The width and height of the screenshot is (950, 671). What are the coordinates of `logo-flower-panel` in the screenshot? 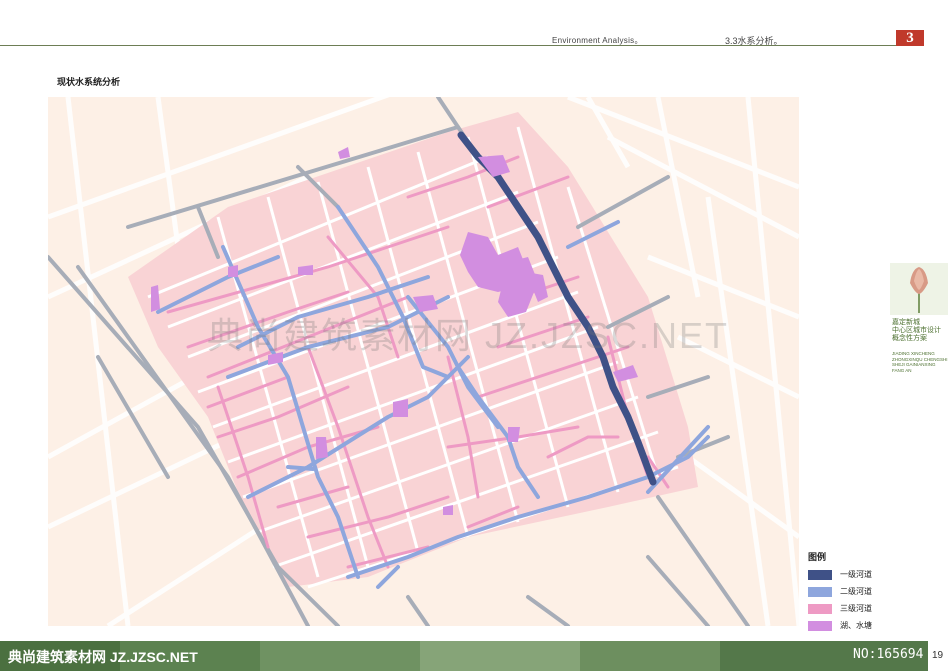 It's located at (919, 289).